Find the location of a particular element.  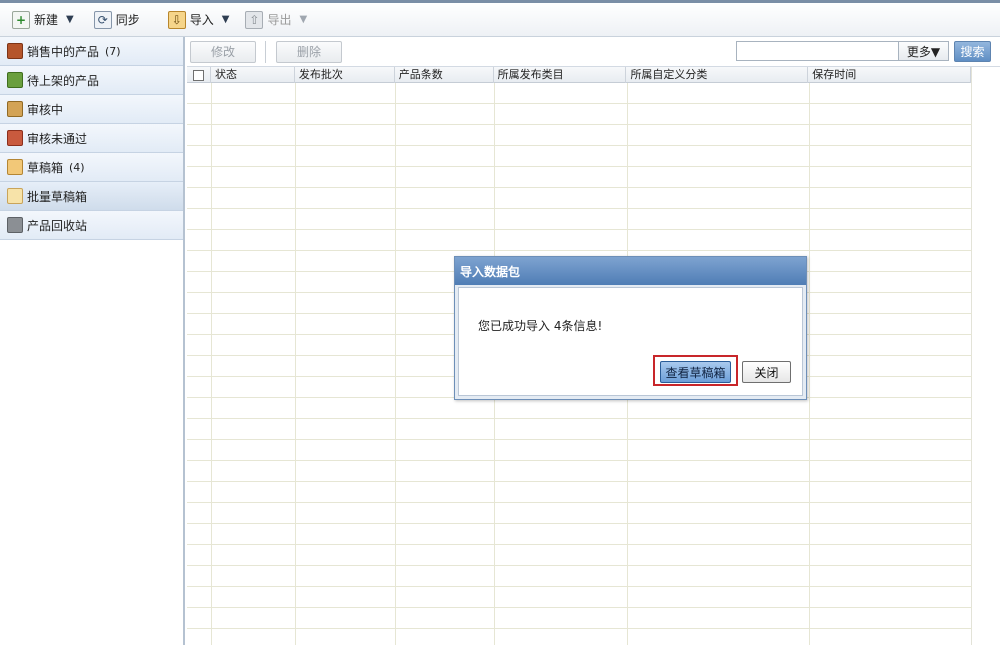

rejected-icon is located at coordinates (15, 138).